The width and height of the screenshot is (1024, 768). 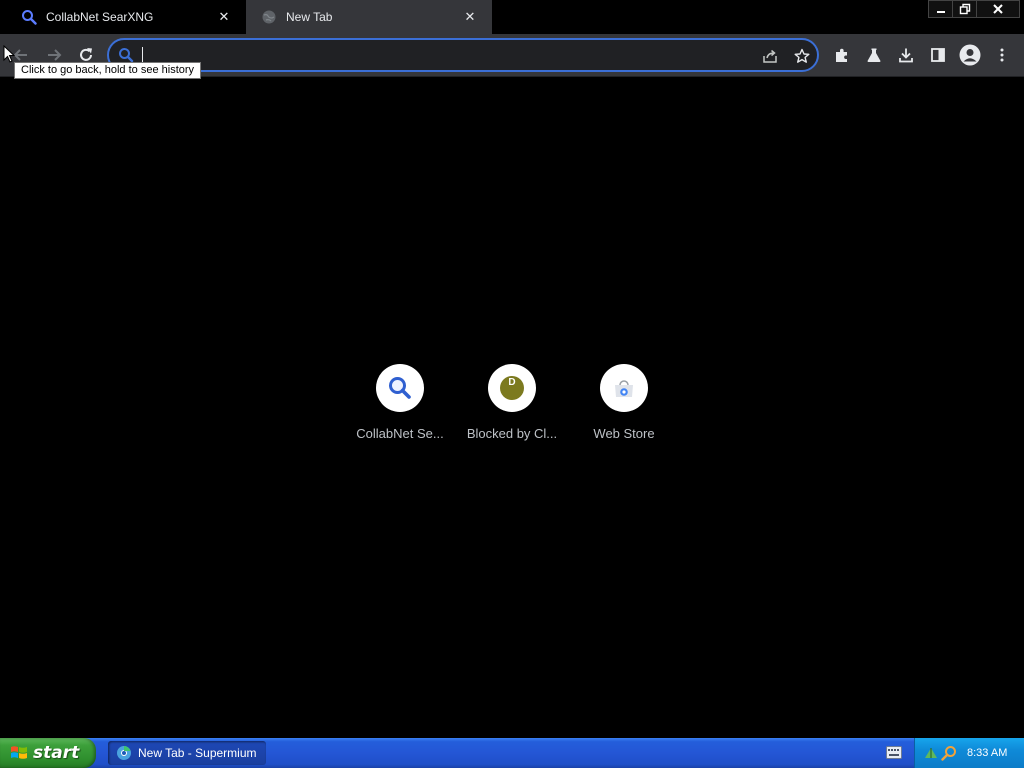 I want to click on more-vertical-icon, so click(x=1002, y=55).